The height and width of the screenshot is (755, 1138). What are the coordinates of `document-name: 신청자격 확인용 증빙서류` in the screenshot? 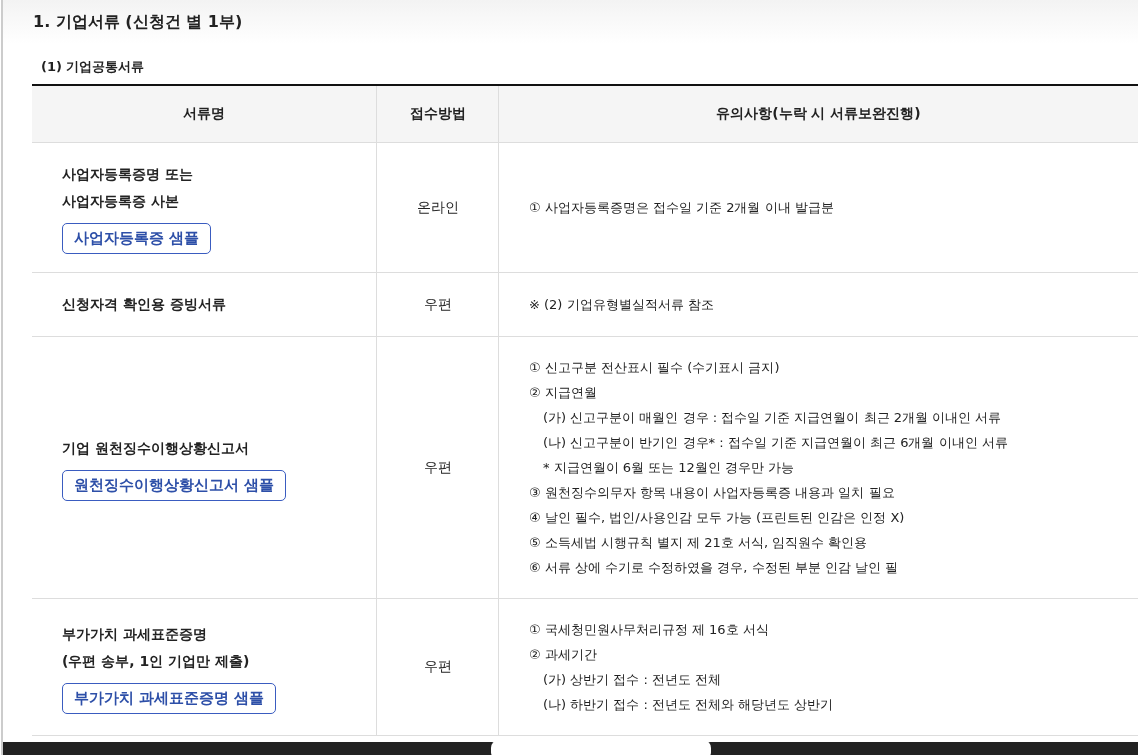 It's located at (144, 304).